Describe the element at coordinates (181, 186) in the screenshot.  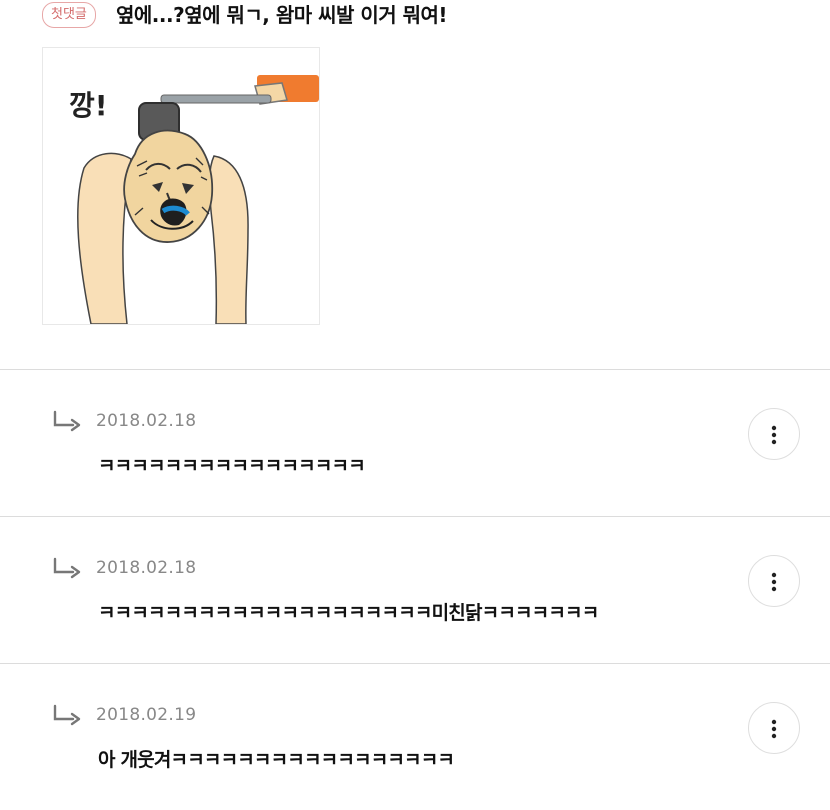
I see `meme-image: 깡!` at that location.